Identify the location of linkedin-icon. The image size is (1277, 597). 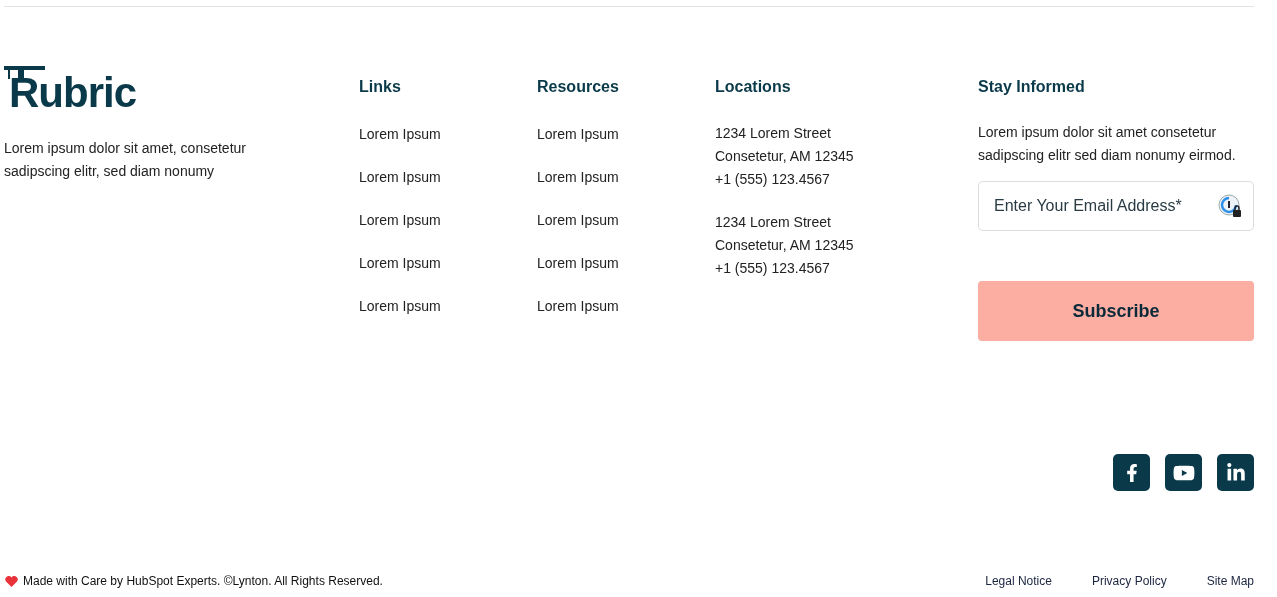
(1235, 472).